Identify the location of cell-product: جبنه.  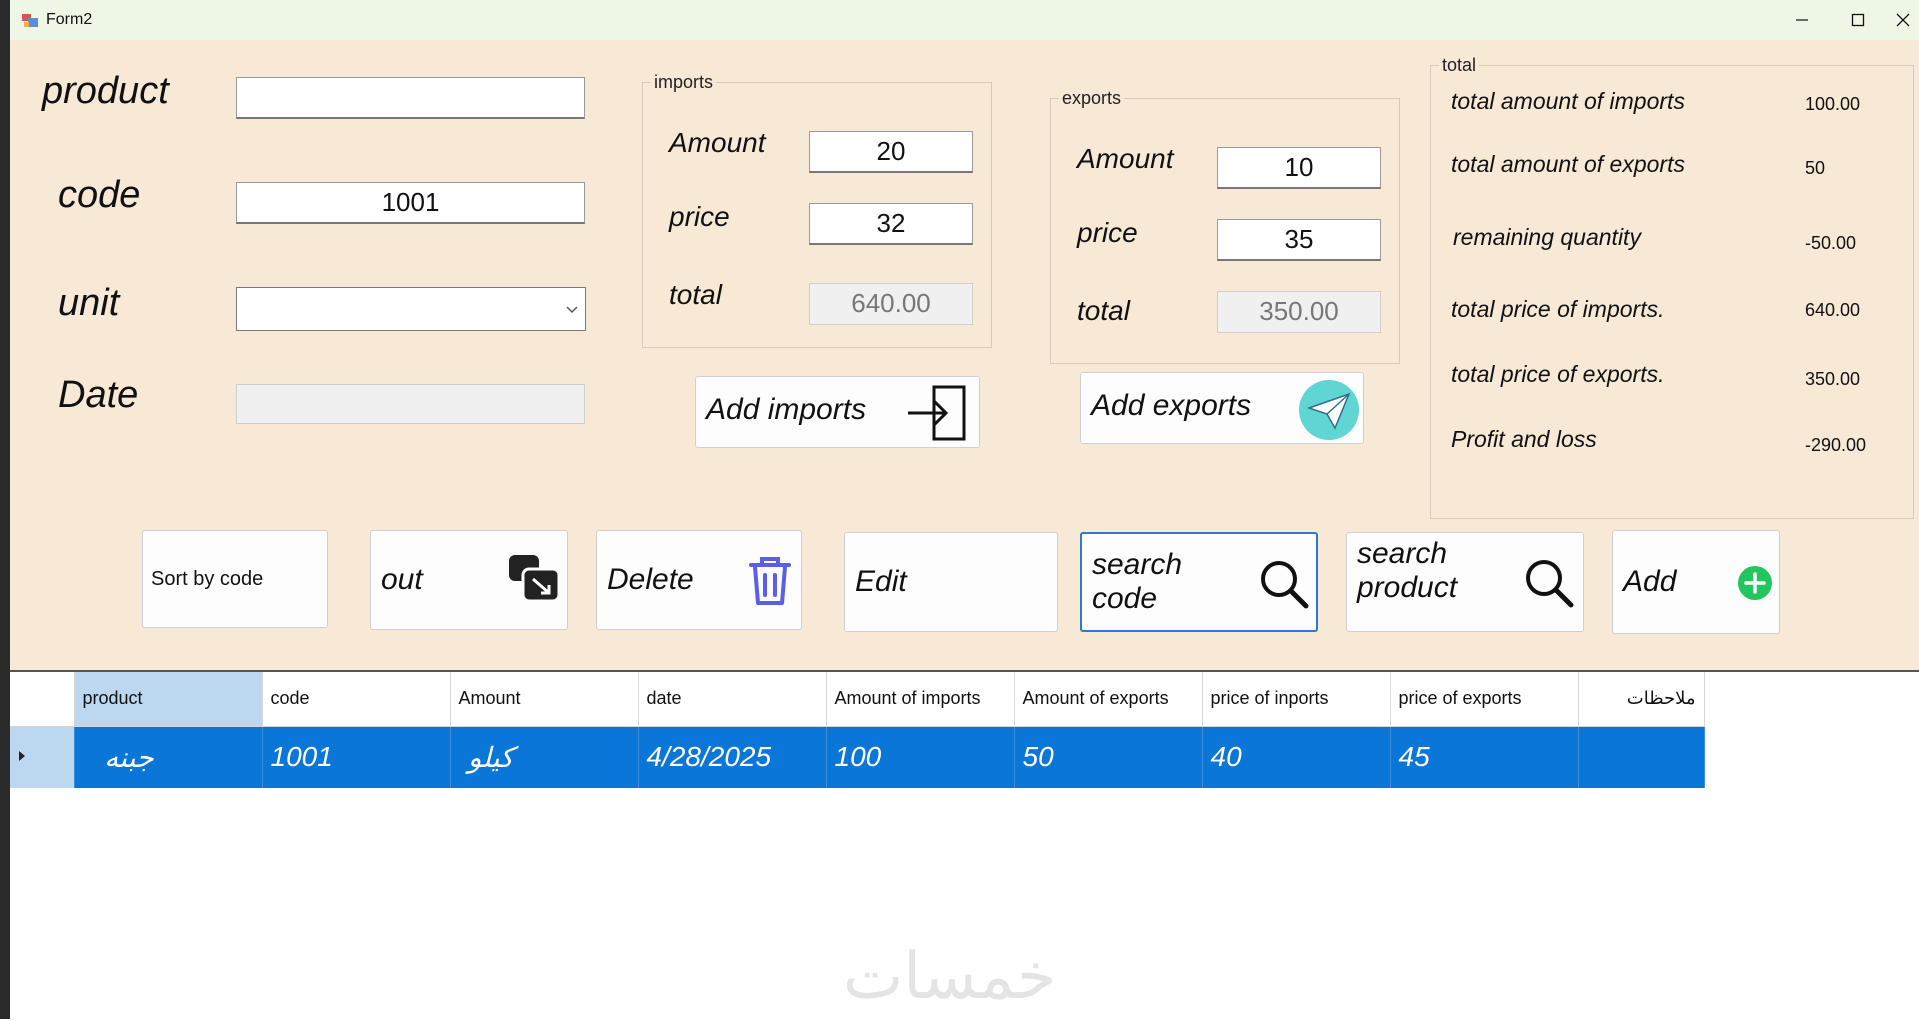
(168, 757).